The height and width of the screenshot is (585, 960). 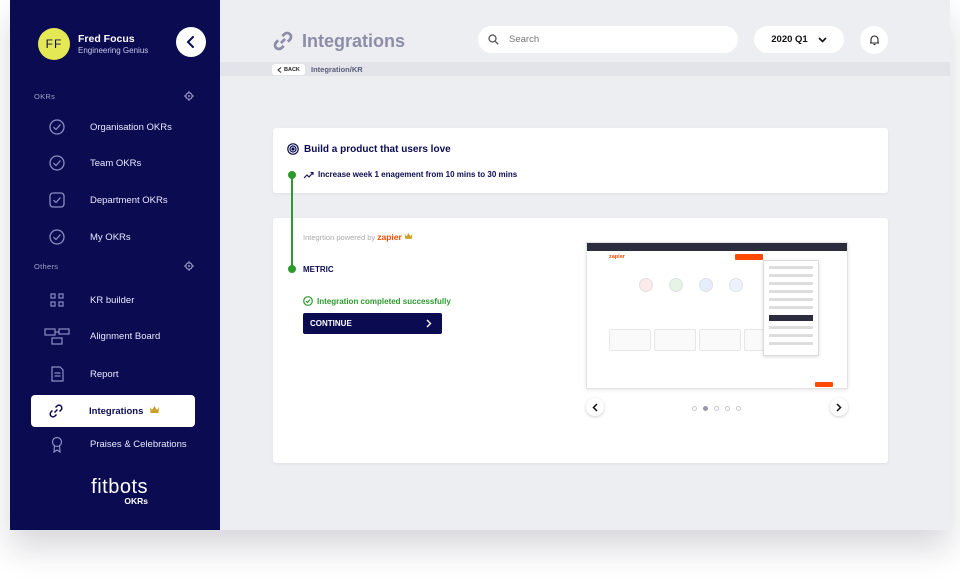 I want to click on hierarchy-icon, so click(x=57, y=336).